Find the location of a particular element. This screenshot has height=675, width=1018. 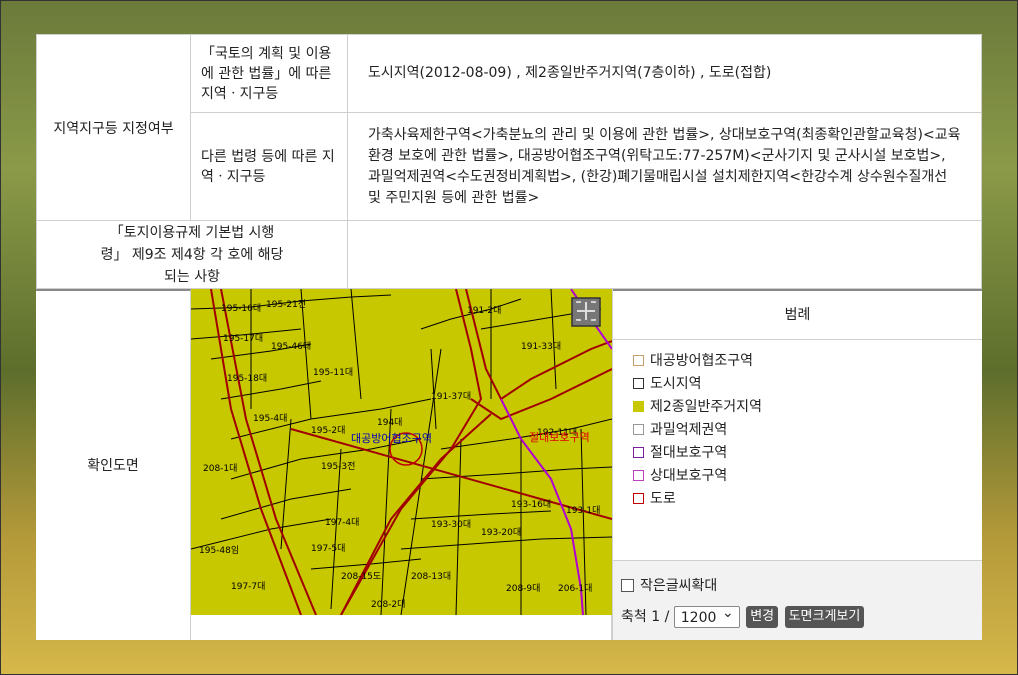

legend-label: 도로 is located at coordinates (663, 499).